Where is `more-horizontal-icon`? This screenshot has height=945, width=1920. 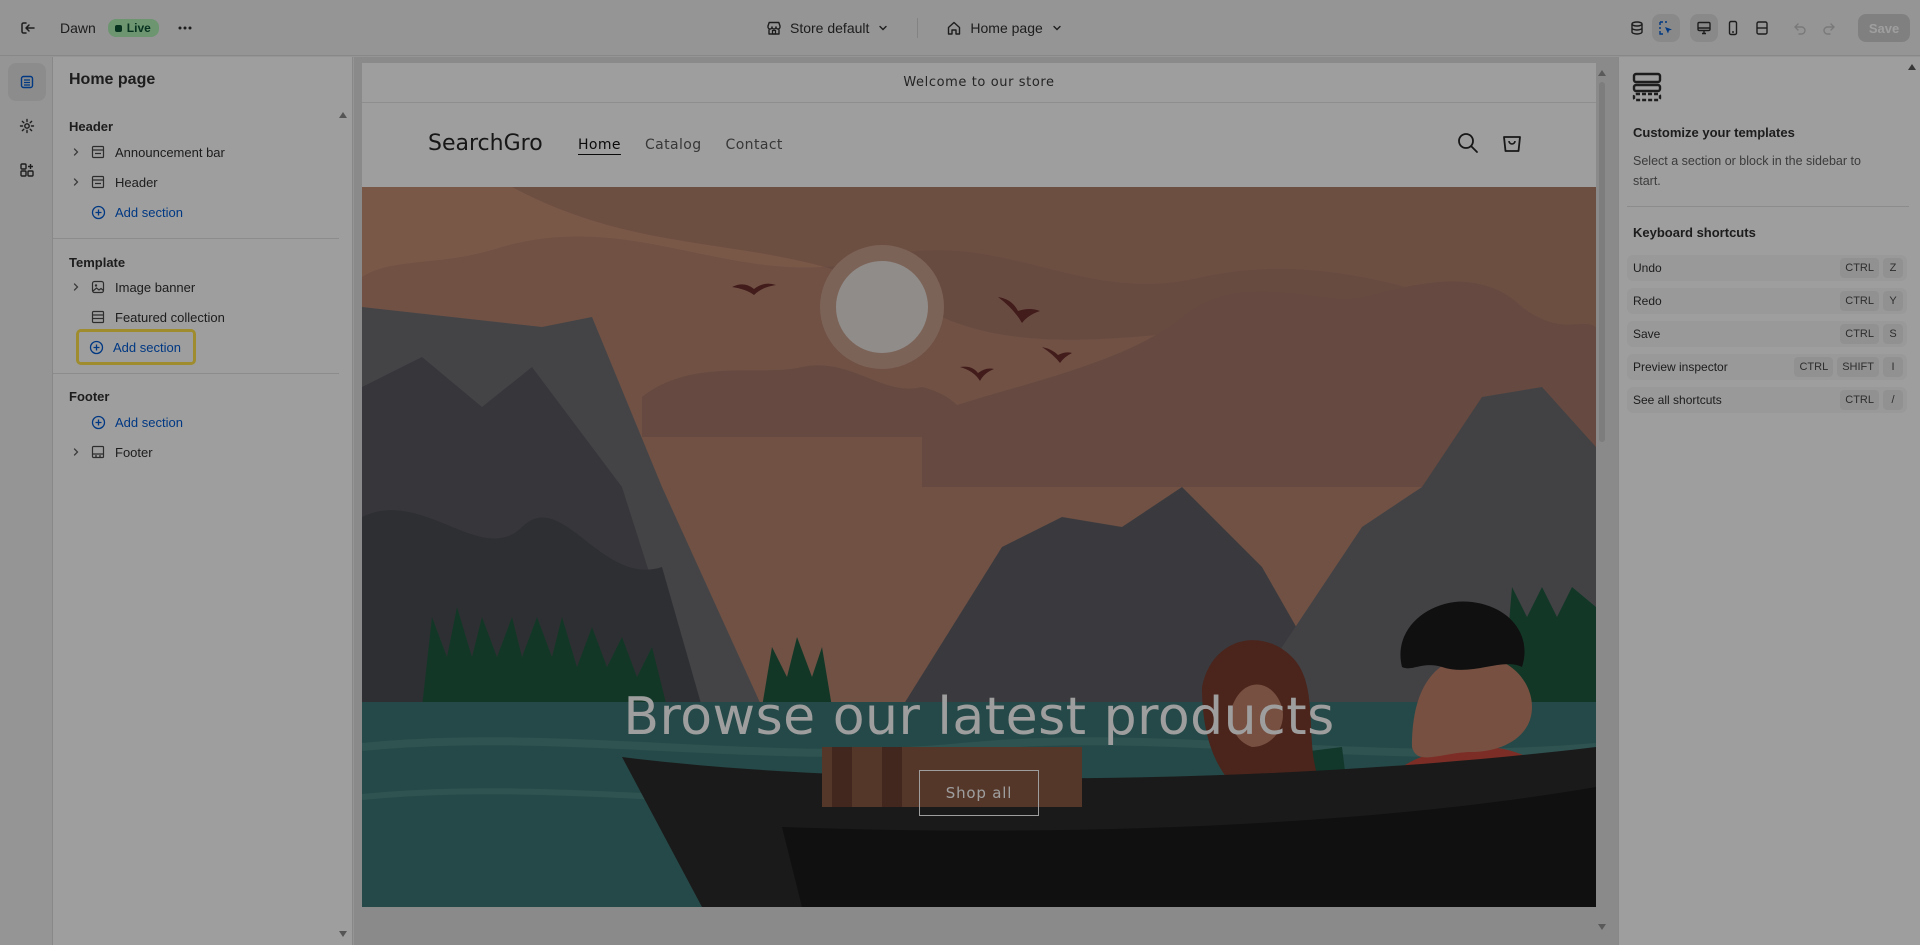 more-horizontal-icon is located at coordinates (185, 28).